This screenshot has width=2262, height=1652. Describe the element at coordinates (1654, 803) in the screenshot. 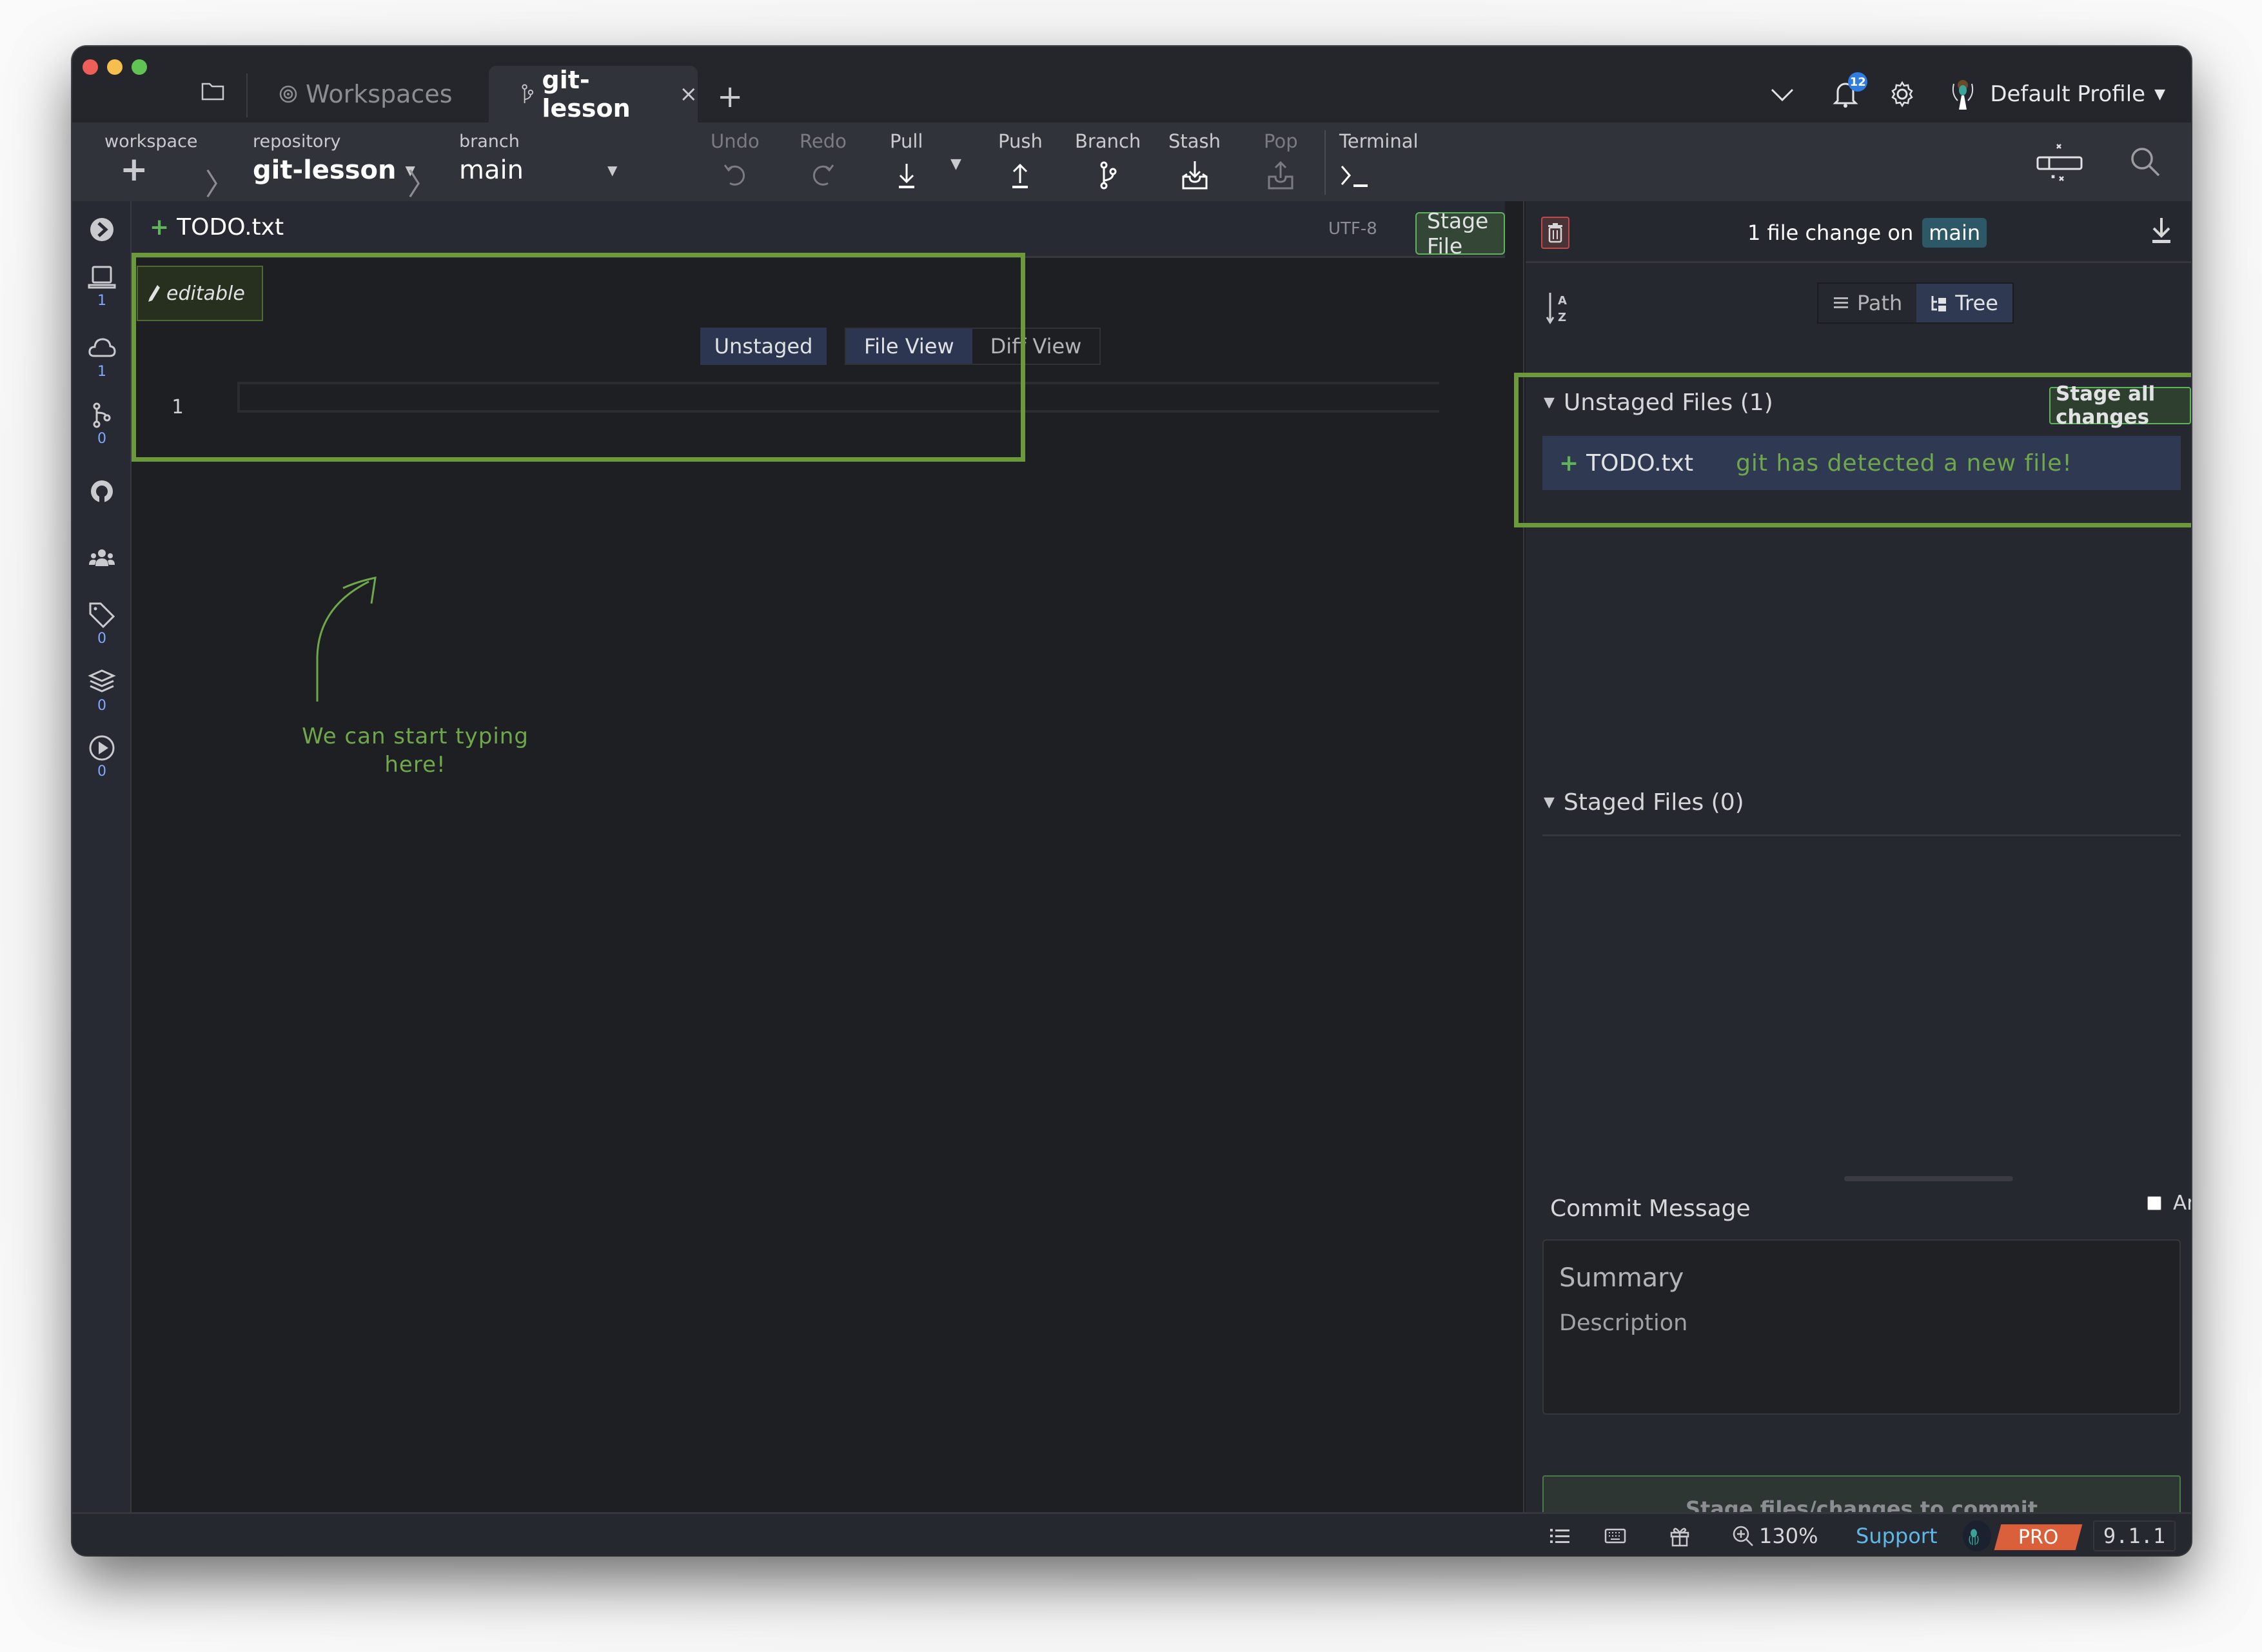

I see `staged-files-title: Staged Files (0)` at that location.